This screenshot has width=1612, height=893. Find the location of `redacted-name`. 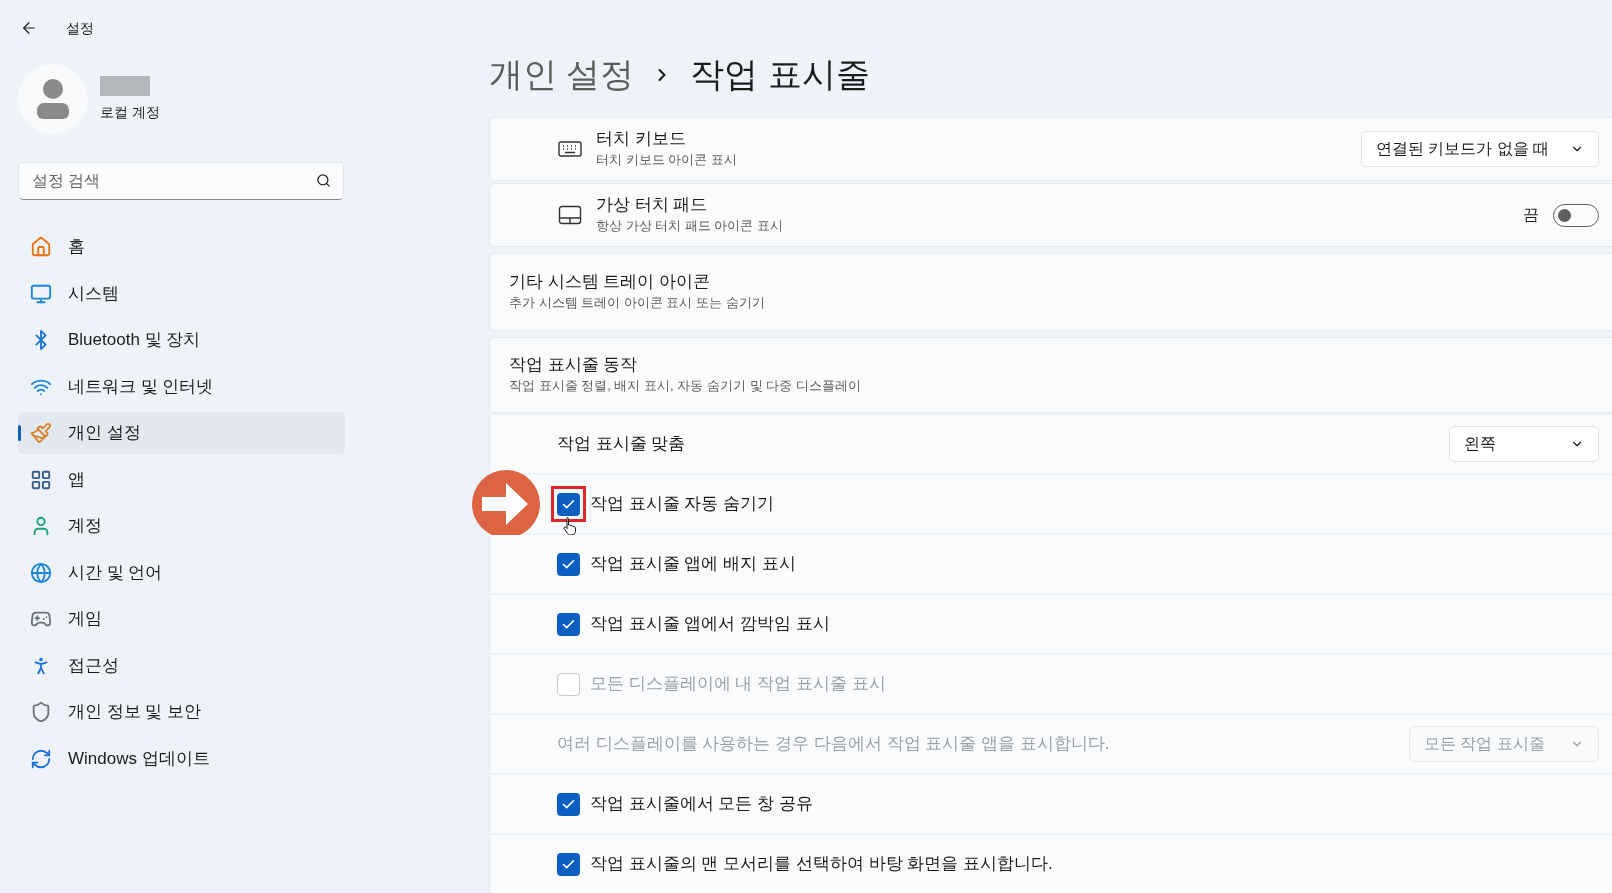

redacted-name is located at coordinates (125, 85).